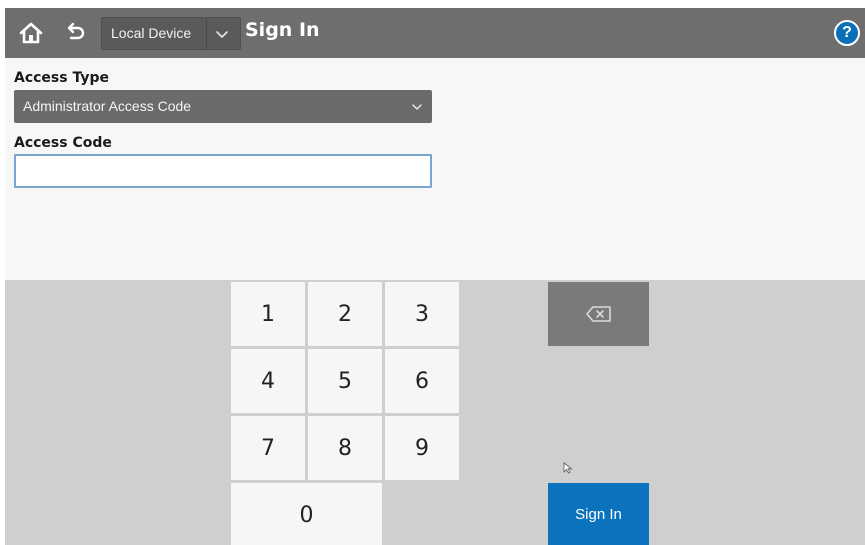 Image resolution: width=865 pixels, height=545 pixels. I want to click on mouse-cursor-icon, so click(568, 468).